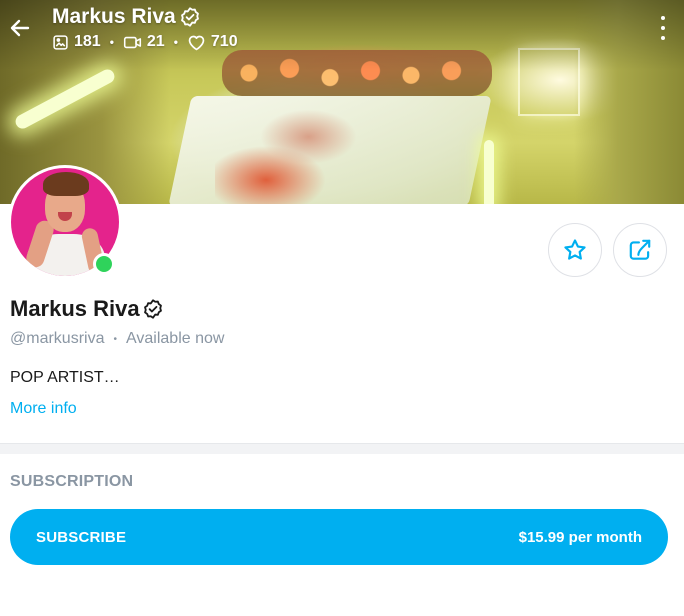 The image size is (684, 616). What do you see at coordinates (663, 18) in the screenshot?
I see `more-vertical-icon` at bounding box center [663, 18].